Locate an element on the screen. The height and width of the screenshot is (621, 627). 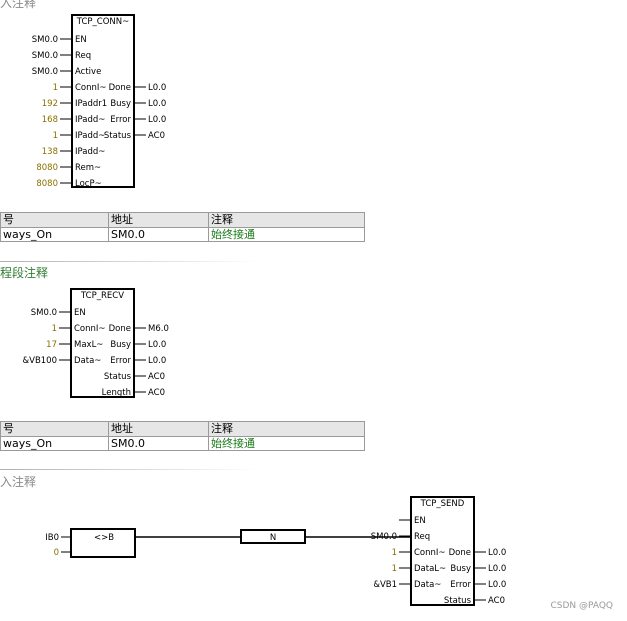
input-value: &VB100 is located at coordinates (40, 361).